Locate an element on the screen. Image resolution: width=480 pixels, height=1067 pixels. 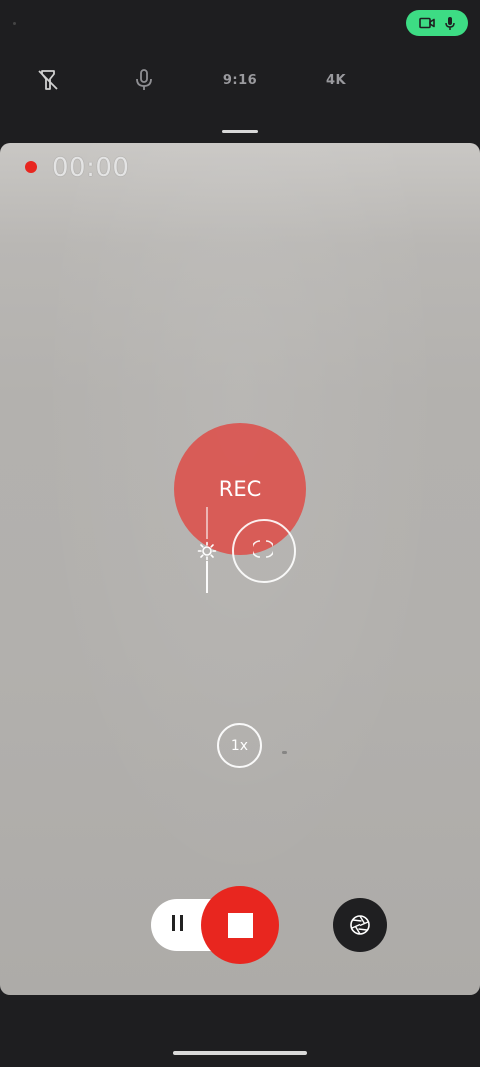
shutter-icon is located at coordinates (360, 925).